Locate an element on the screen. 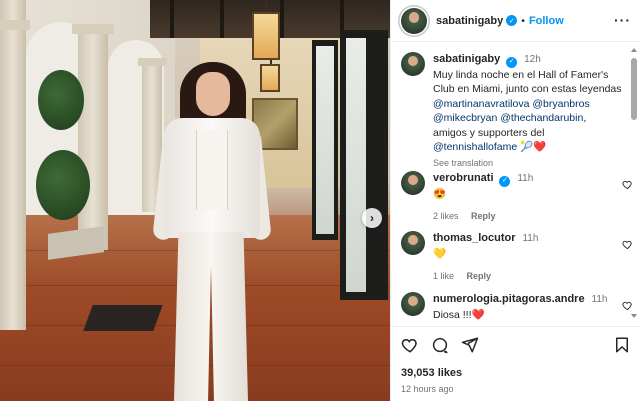 The height and width of the screenshot is (401, 640). comment-item: thomas_locutor 11h 💛 1 like Reply is located at coordinates (517, 257).